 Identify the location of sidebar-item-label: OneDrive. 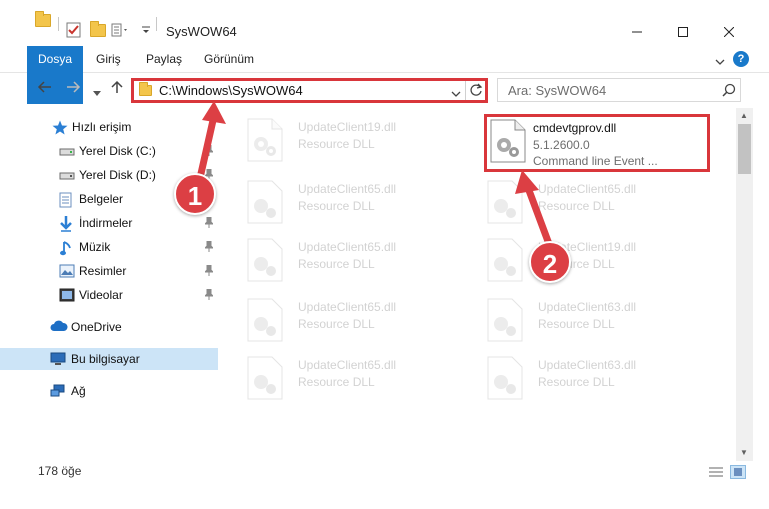
(96, 327).